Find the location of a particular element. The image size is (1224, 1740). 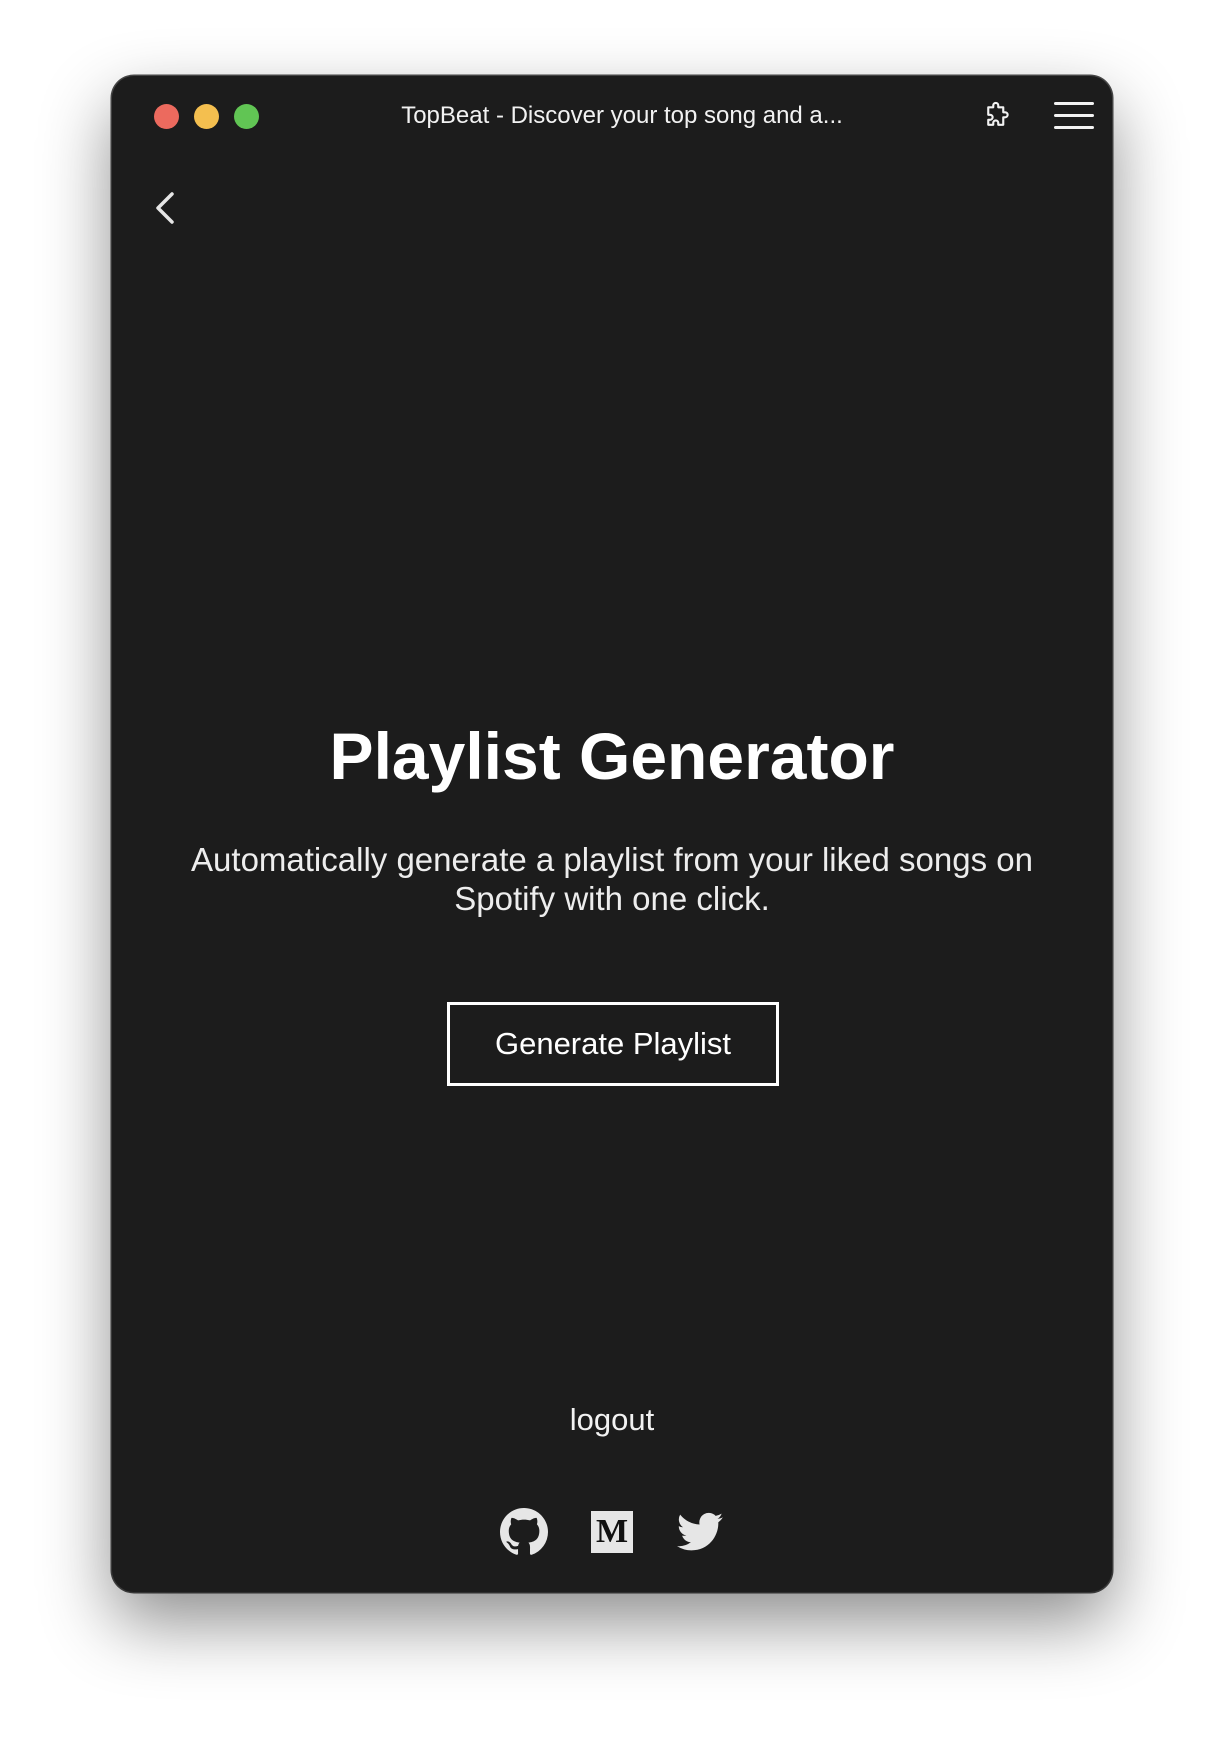

twitter-link is located at coordinates (700, 1532).